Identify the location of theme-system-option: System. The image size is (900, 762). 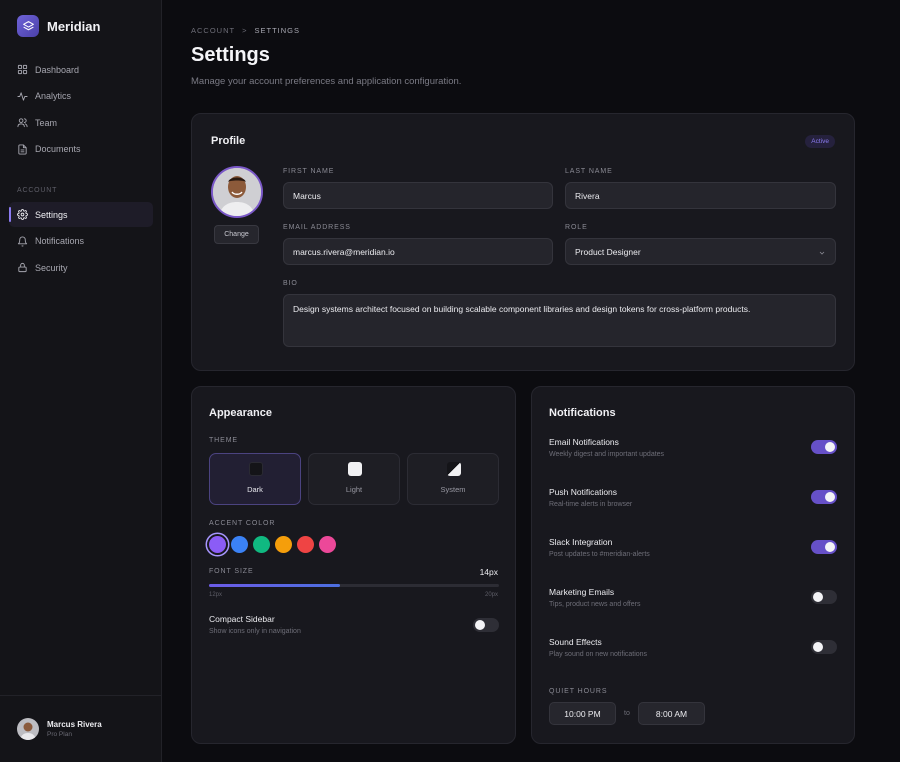
(453, 479).